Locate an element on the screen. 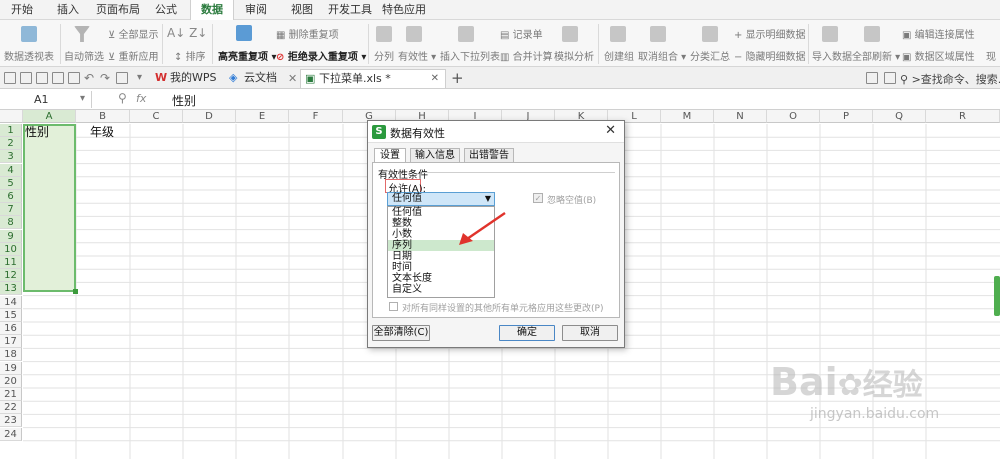  simulate-analysis-button: 模拟分析 is located at coordinates (574, 55).